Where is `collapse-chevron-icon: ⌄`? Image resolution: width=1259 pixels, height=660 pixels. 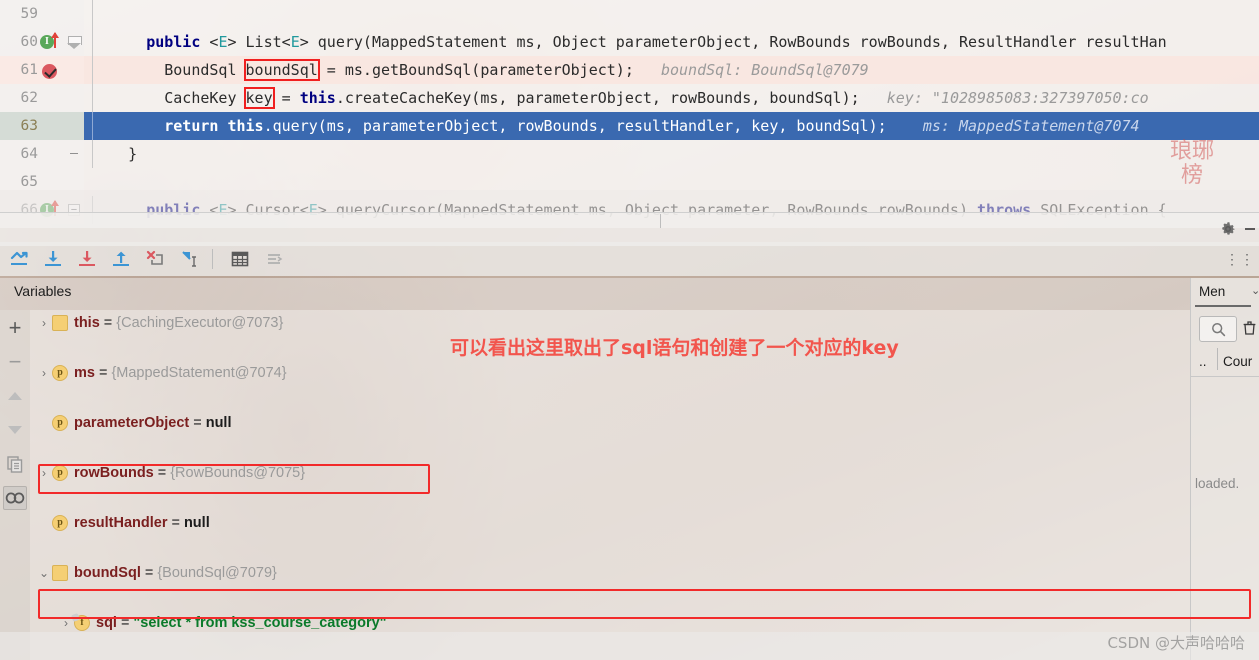
collapse-chevron-icon: ⌄ is located at coordinates (44, 573).